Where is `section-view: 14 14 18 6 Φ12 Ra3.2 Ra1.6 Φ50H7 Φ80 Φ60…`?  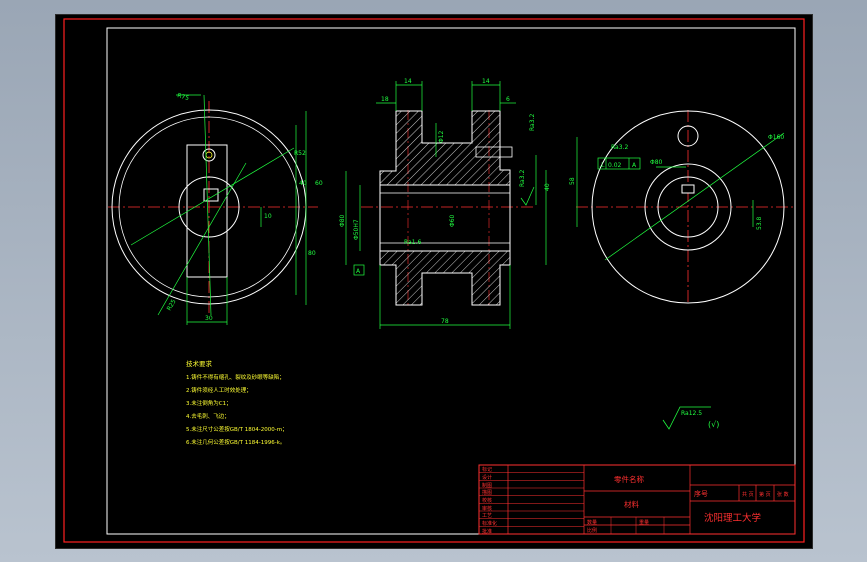
section-view: 14 14 18 6 Φ12 Ra3.2 Ra1.6 Φ50H7 Φ80 Φ60… is located at coordinates (445, 203).